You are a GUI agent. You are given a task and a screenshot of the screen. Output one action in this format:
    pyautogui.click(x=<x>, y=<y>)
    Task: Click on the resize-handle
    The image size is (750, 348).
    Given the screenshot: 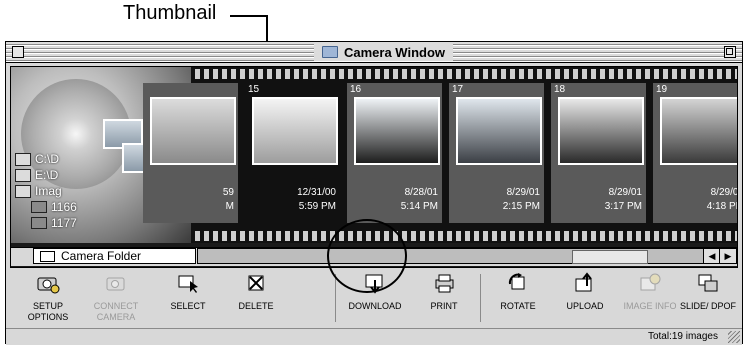 What is the action you would take?
    pyautogui.click(x=734, y=337)
    